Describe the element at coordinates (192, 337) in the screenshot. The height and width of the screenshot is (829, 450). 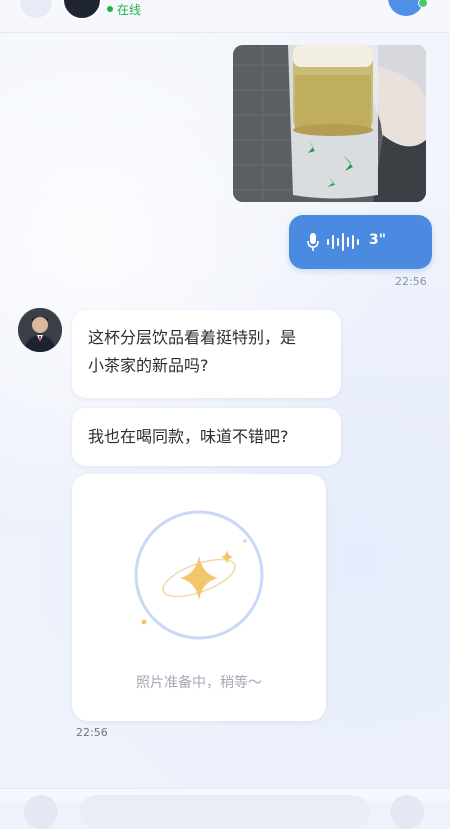
I see `message-text-line-1: 这杯分层饮品看着挺特别，是` at that location.